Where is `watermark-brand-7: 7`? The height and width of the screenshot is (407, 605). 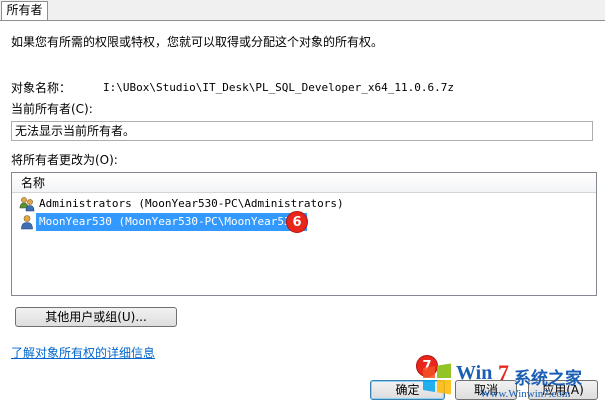
watermark-brand-7: 7 is located at coordinates (503, 372).